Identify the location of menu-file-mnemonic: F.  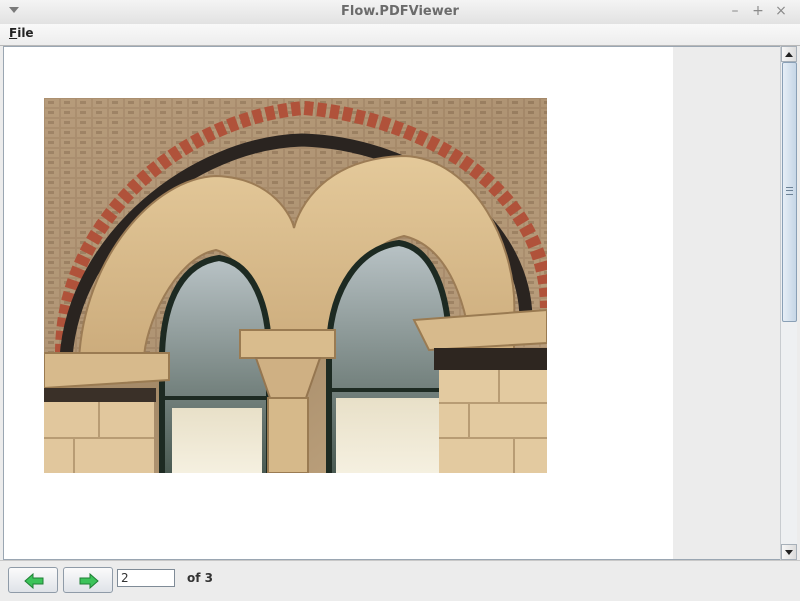
(13, 33).